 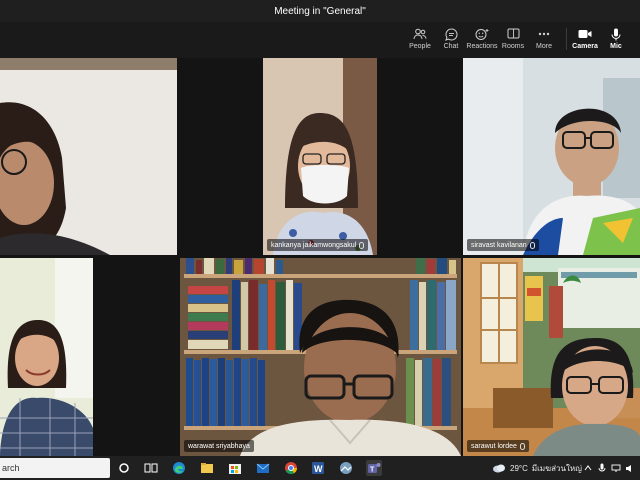 I want to click on window-titlebar: Meeting in "General", so click(x=320, y=11).